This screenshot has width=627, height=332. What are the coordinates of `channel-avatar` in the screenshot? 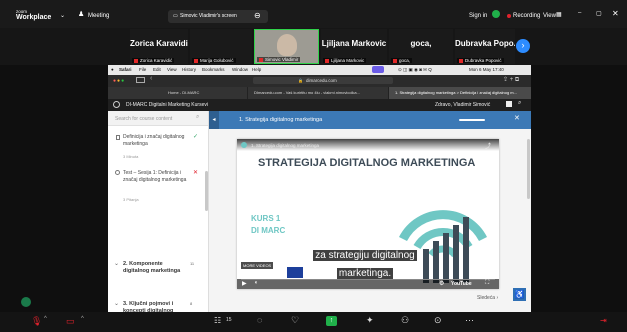 It's located at (244, 145).